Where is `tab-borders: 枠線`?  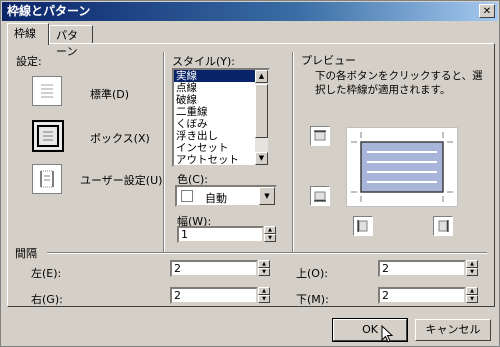 tab-borders: 枠線 is located at coordinates (28, 34).